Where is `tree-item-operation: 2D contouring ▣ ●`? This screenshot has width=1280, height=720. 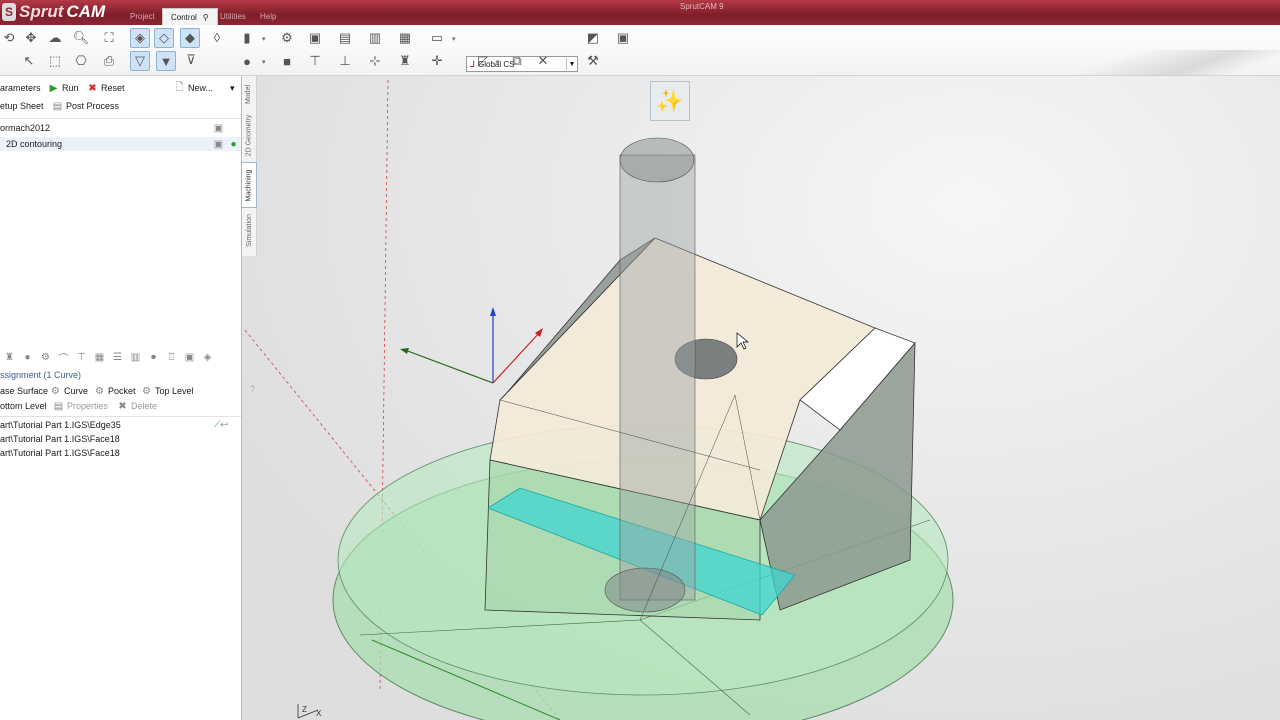
tree-item-operation: 2D contouring ▣ ● is located at coordinates (120, 144).